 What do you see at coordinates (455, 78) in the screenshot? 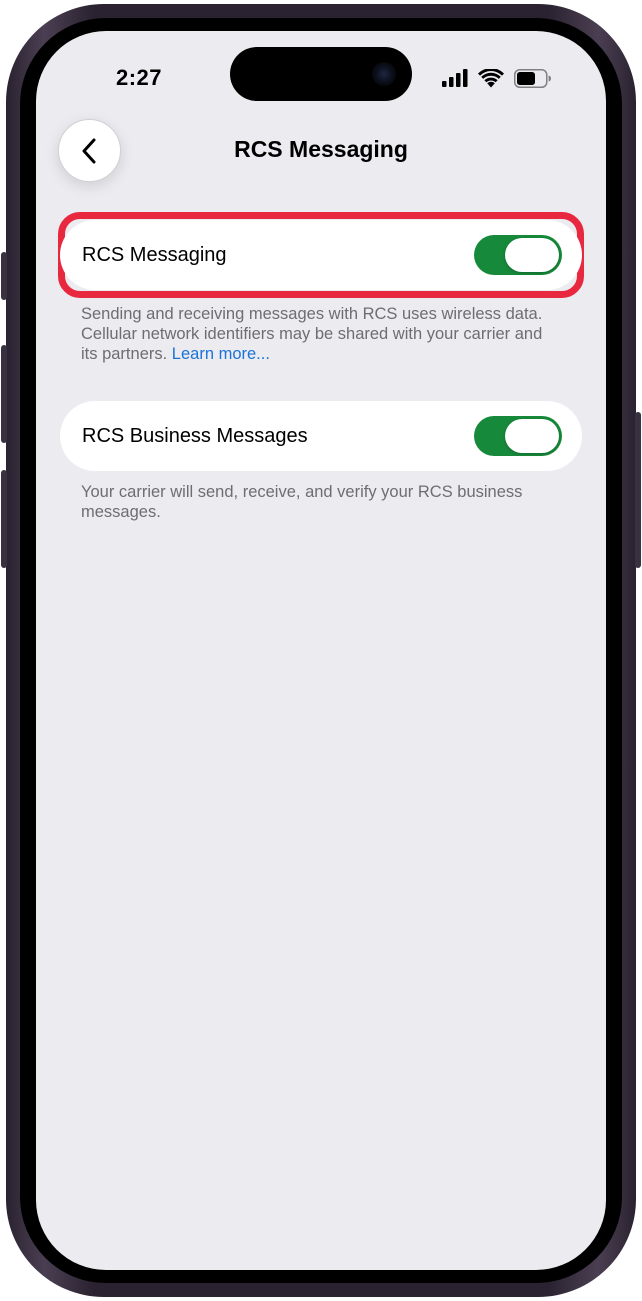
I see `cellular-signal-icon` at bounding box center [455, 78].